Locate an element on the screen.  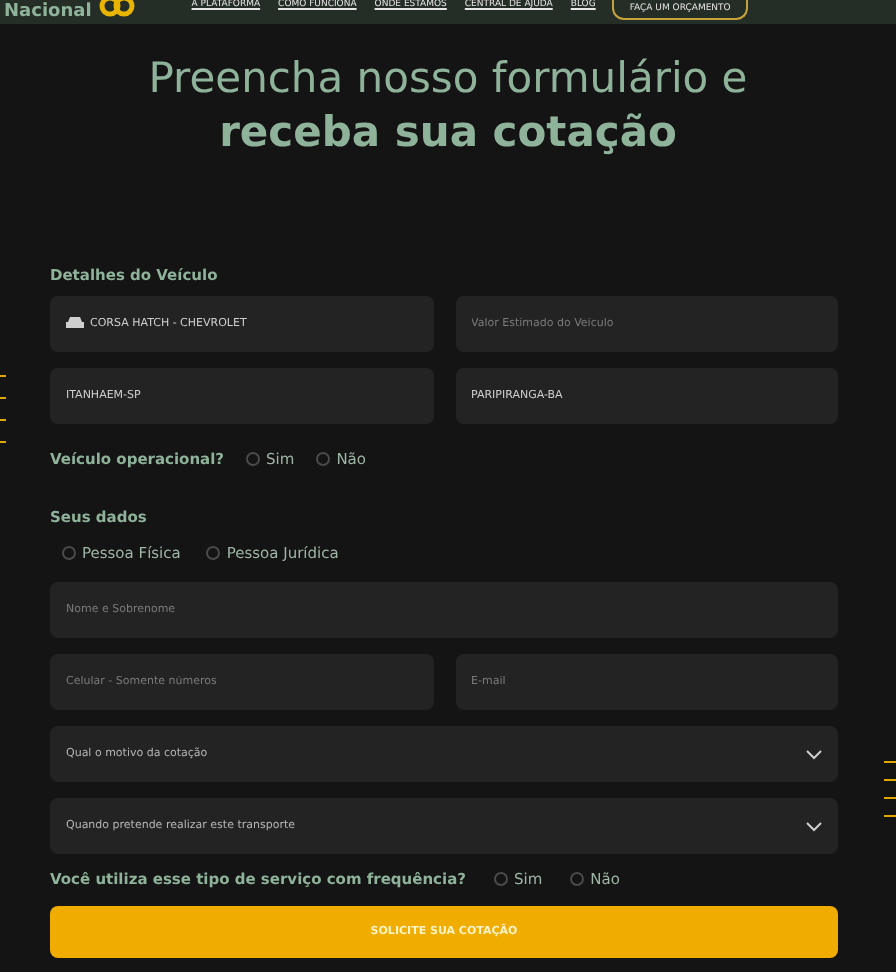
logo-text: Nacional is located at coordinates (48, 12).